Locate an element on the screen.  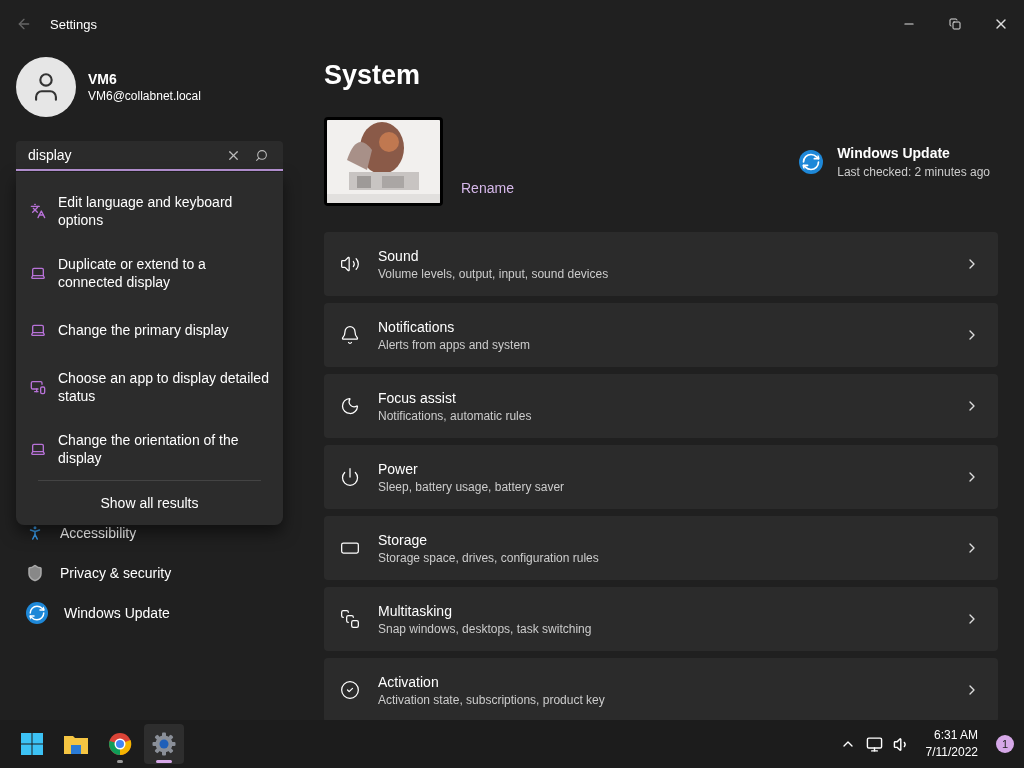
search-result: Duplicate or extend to a connected display is located at coordinates (149, 273).